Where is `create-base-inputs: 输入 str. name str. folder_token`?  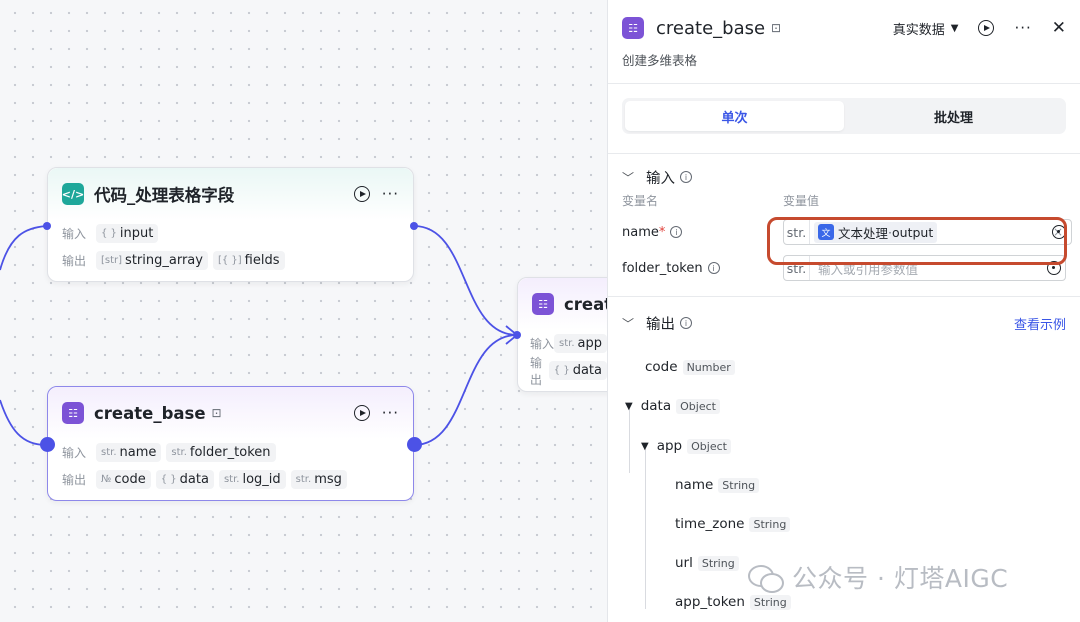 create-base-inputs: 输入 str. name str. folder_token is located at coordinates (230, 452).